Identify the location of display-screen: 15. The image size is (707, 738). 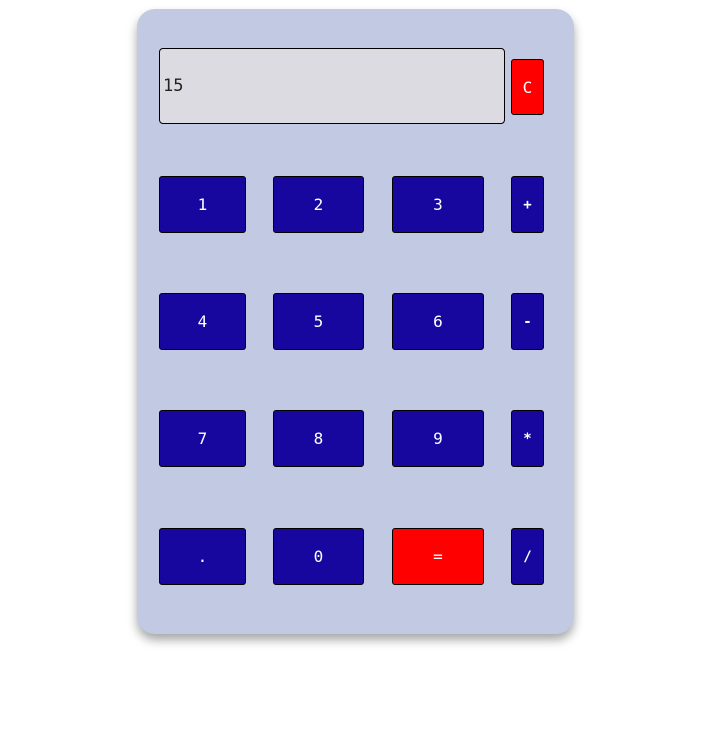
(332, 86).